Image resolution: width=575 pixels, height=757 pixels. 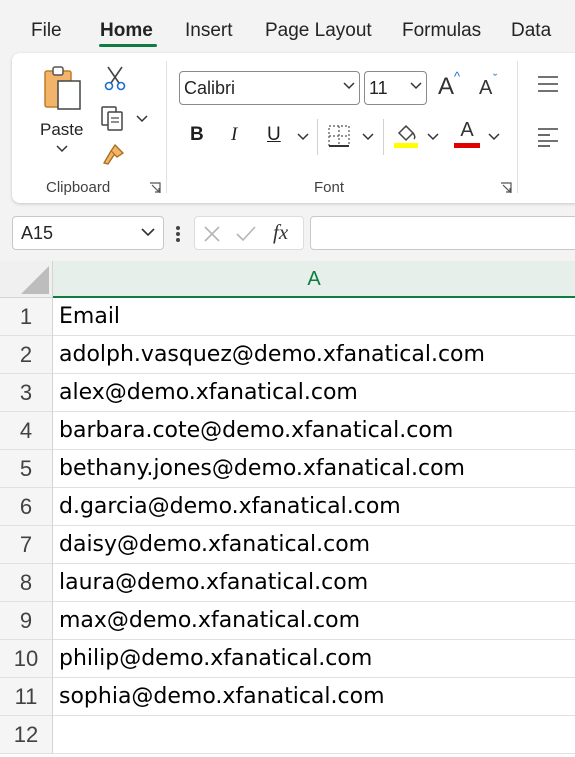 What do you see at coordinates (467, 130) in the screenshot?
I see `font-color-icon: A` at bounding box center [467, 130].